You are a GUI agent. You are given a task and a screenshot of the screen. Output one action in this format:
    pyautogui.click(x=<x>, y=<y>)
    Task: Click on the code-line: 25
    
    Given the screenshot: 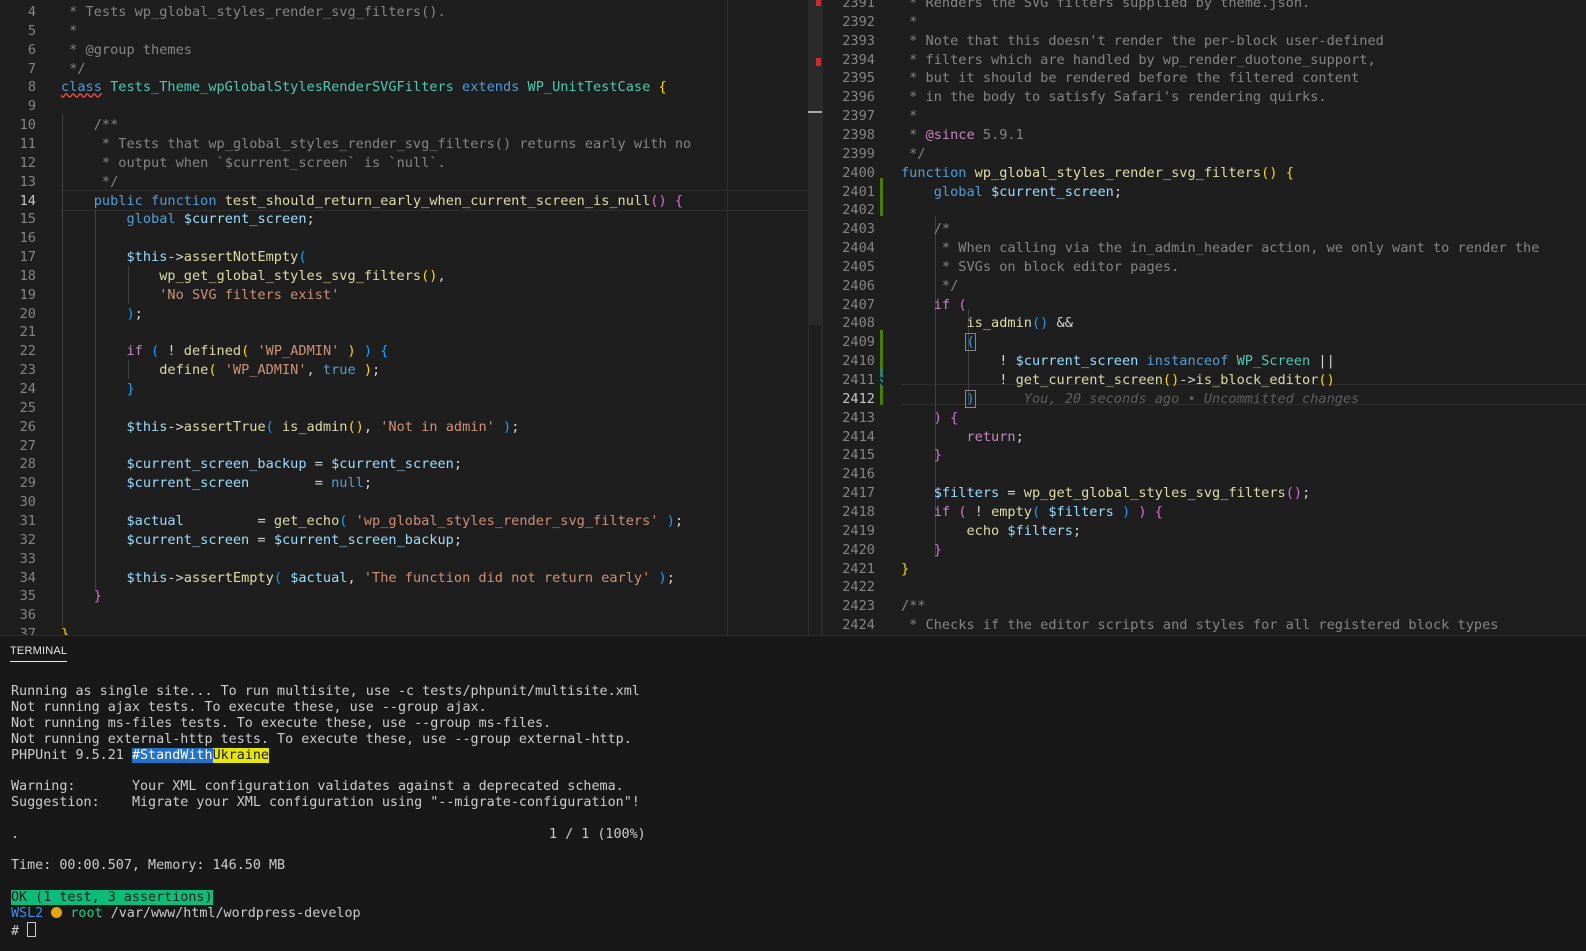 What is the action you would take?
    pyautogui.click(x=411, y=408)
    